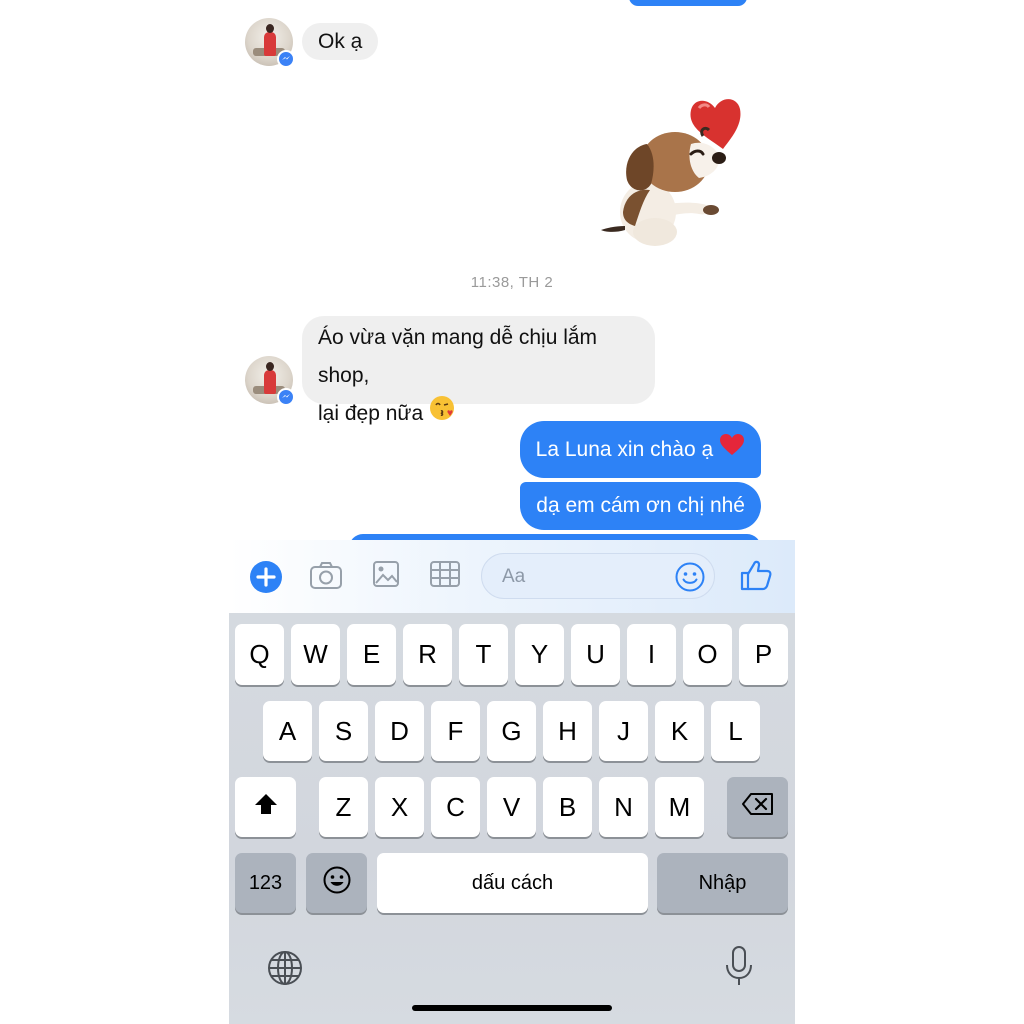 The height and width of the screenshot is (1024, 1024). I want to click on key-v: V, so click(511, 807).